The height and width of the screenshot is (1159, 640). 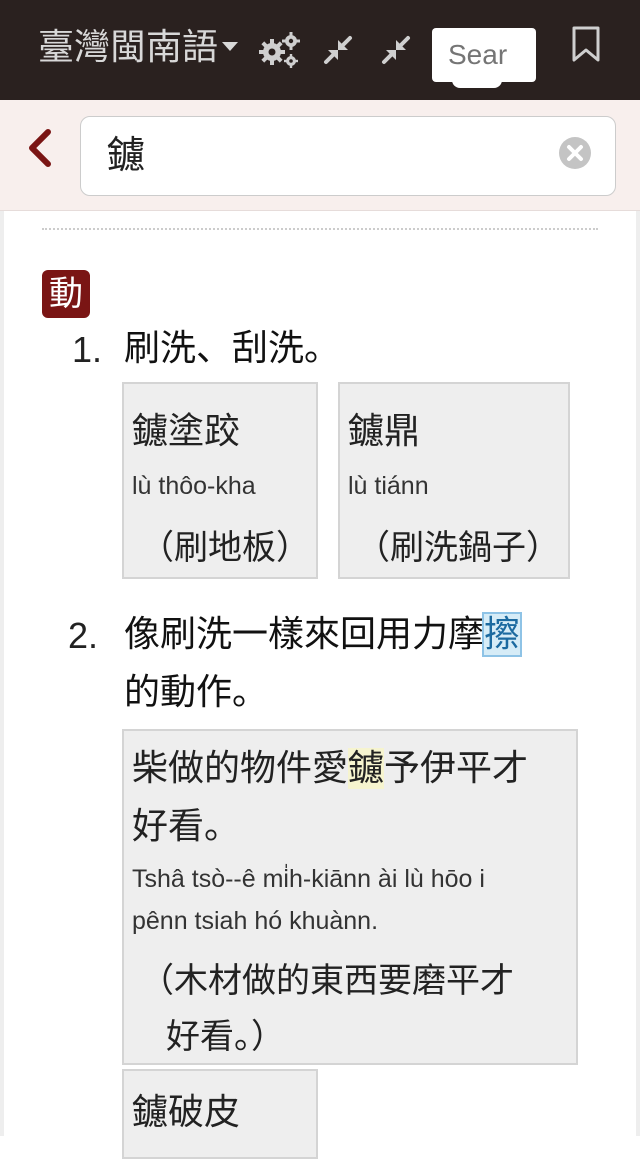 I want to click on definition-number: 1., so click(x=87, y=349).